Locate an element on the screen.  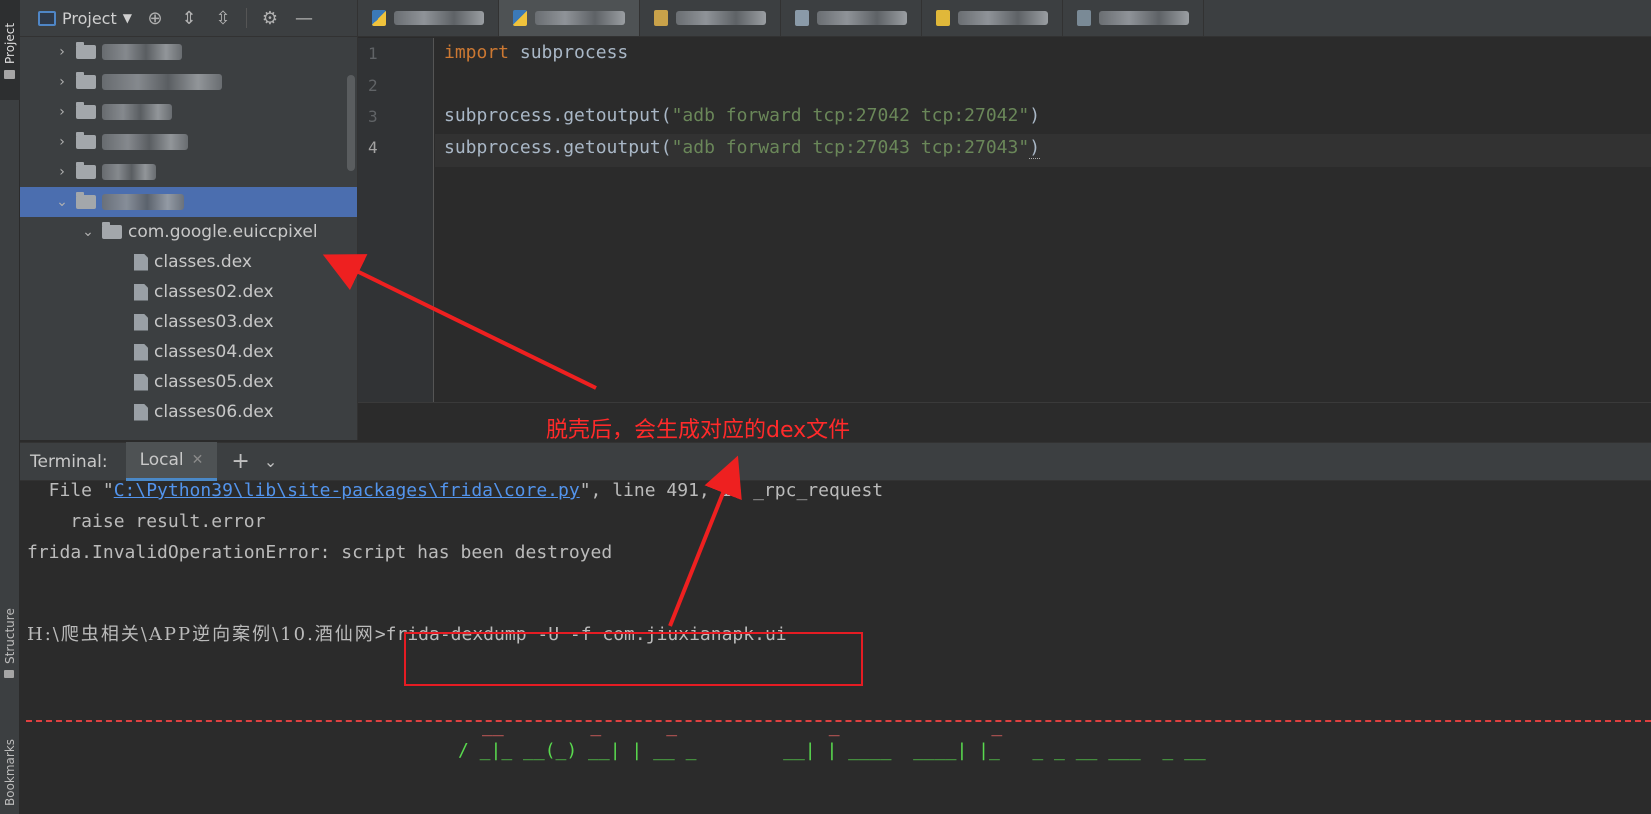
string-token: "adb forward tcp:27042 tcp:27042" is located at coordinates (850, 115).